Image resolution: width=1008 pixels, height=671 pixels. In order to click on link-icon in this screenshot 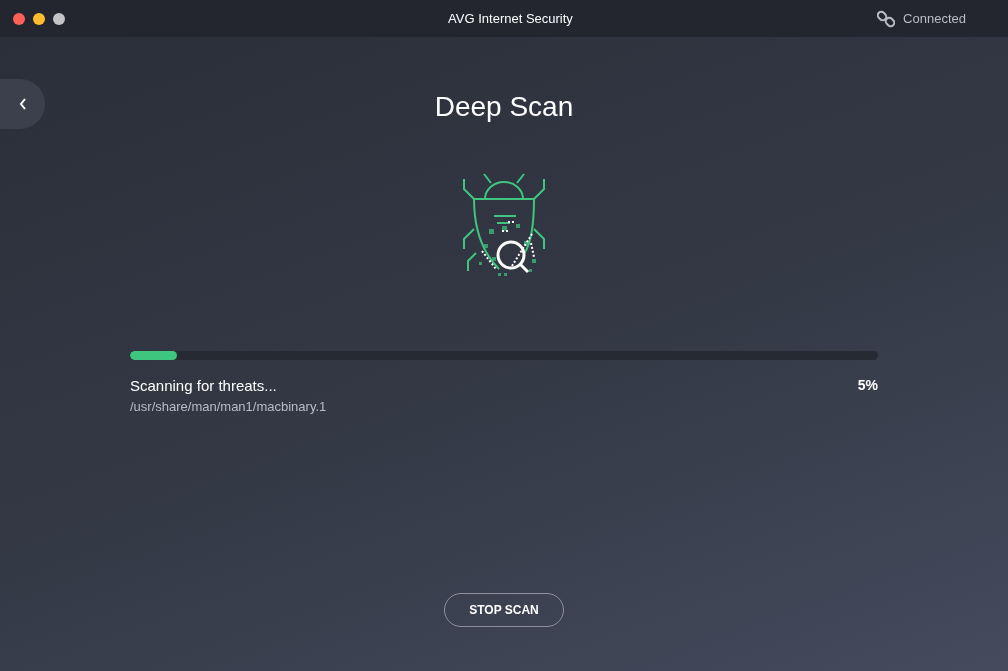, I will do `click(886, 18)`.